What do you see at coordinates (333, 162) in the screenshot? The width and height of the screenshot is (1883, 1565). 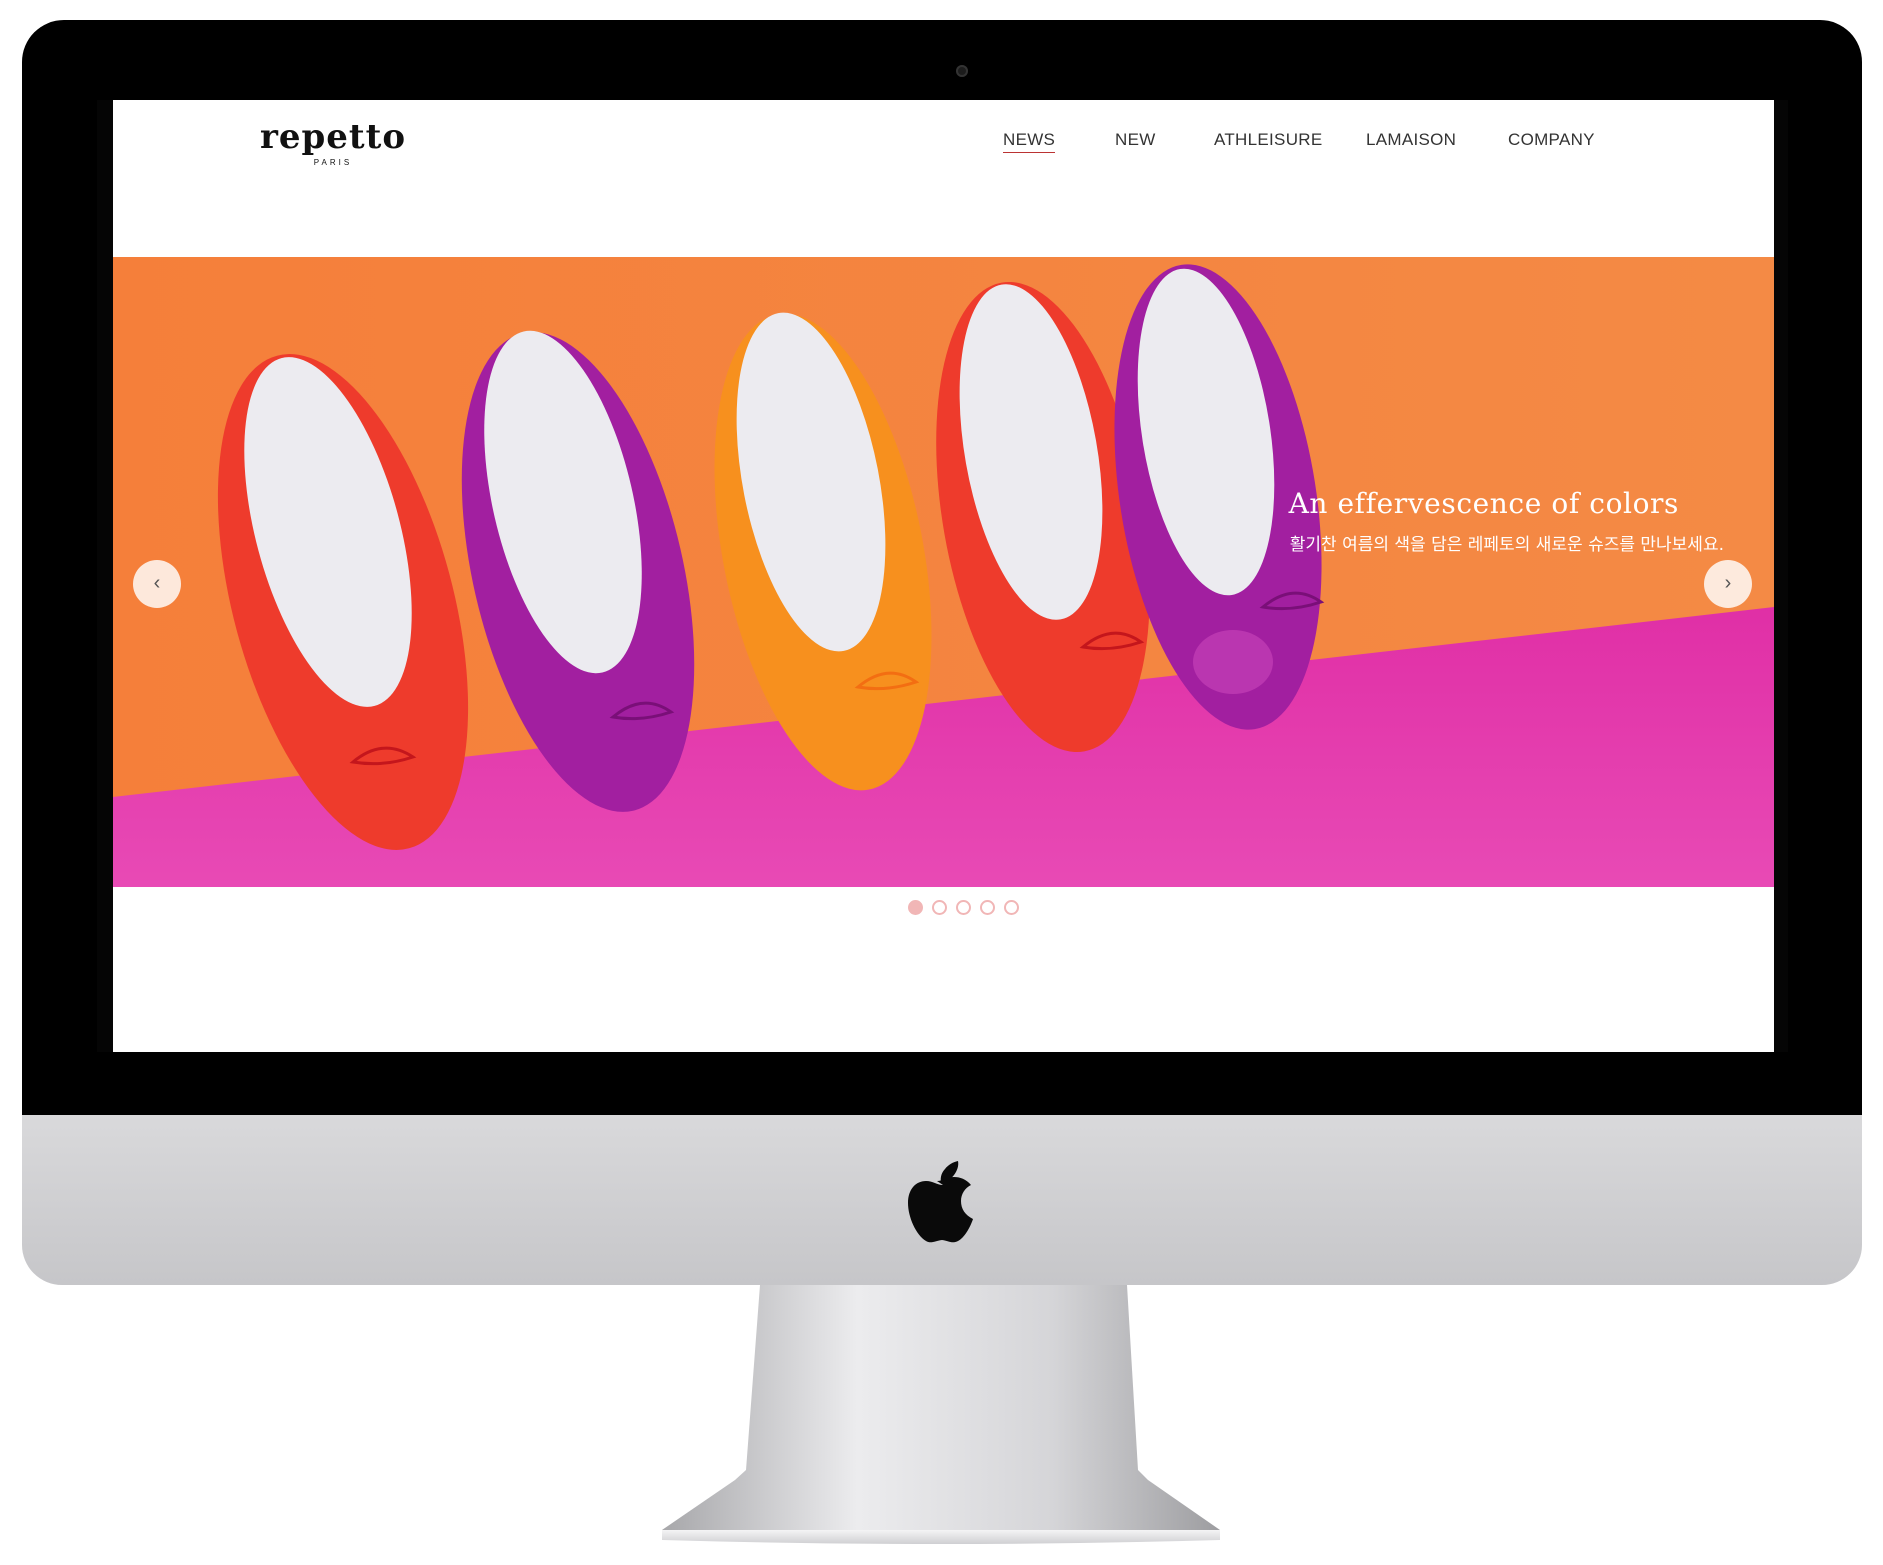 I see `logo-subtitle: PARIS` at bounding box center [333, 162].